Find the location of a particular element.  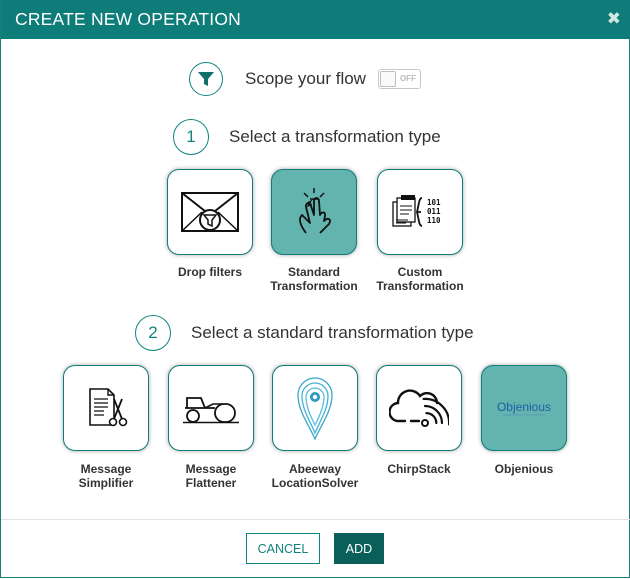

footer-divider is located at coordinates (315, 519).